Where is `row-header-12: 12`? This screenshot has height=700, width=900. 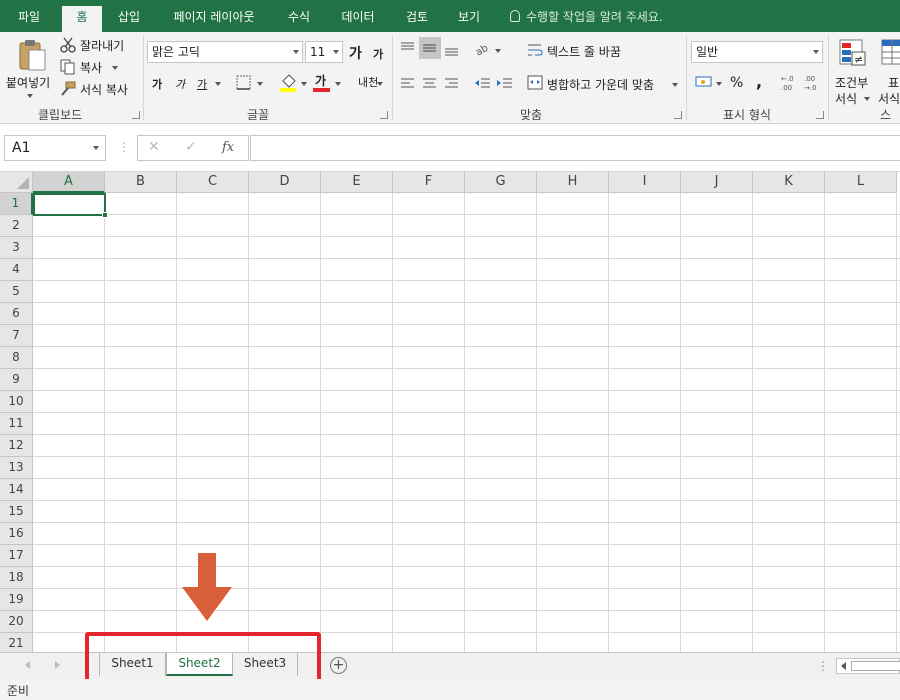 row-header-12: 12 is located at coordinates (16, 446).